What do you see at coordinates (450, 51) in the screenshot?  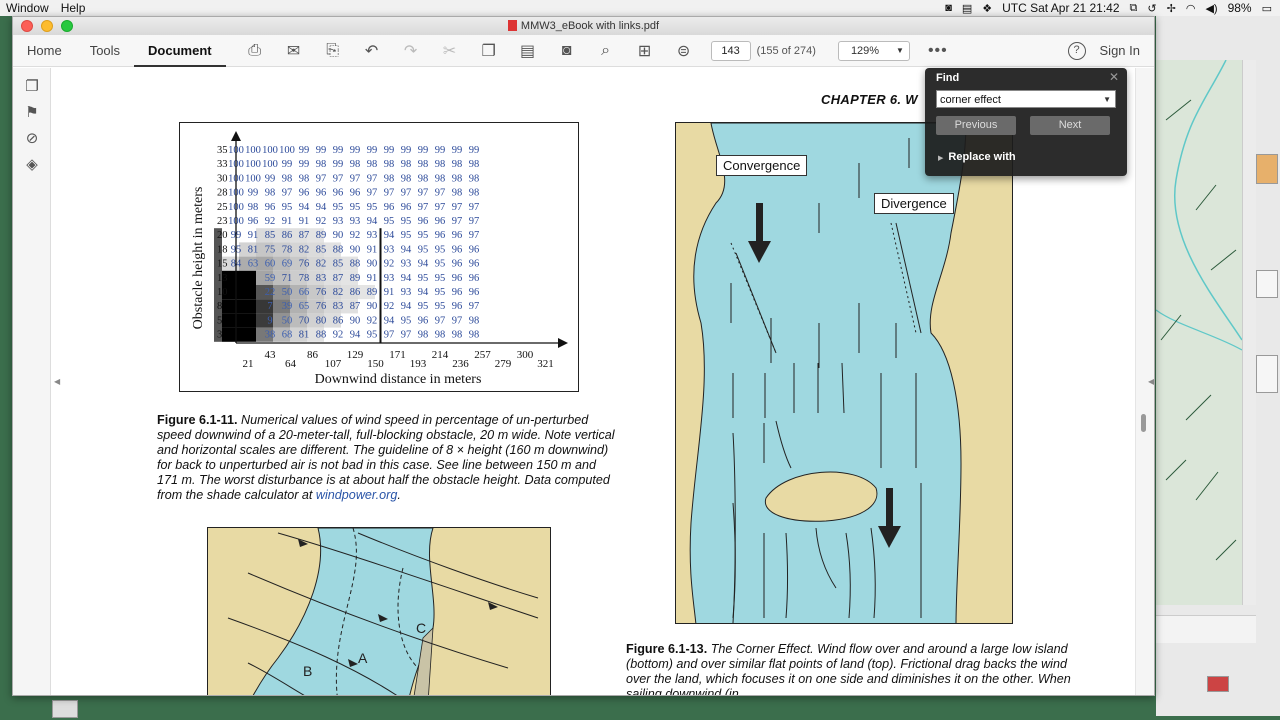 I see `cut-icon: ✂` at bounding box center [450, 51].